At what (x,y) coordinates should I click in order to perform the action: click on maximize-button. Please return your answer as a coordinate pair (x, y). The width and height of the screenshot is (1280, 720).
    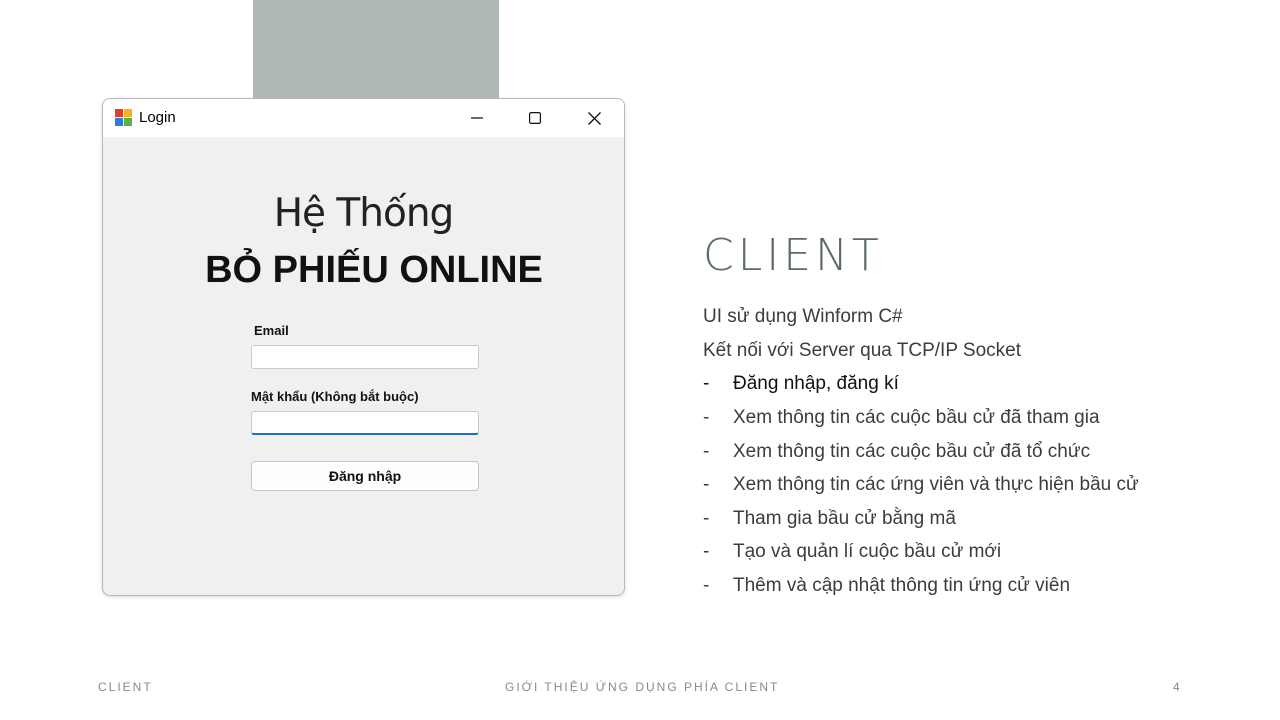
    Looking at the image, I should click on (535, 118).